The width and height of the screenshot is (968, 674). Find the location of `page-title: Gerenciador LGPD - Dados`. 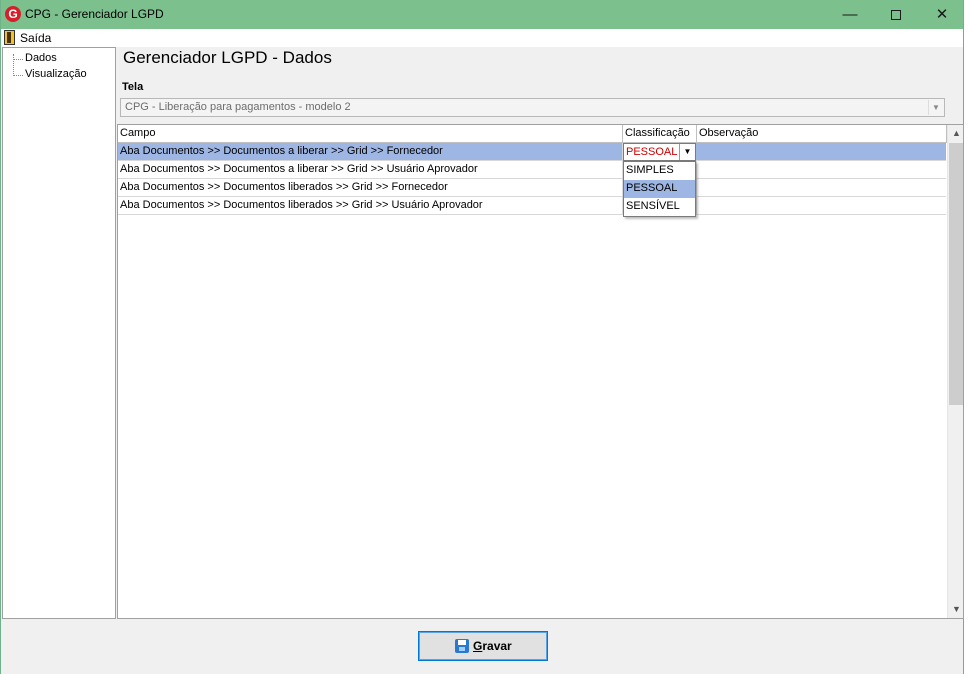

page-title: Gerenciador LGPD - Dados is located at coordinates (227, 57).